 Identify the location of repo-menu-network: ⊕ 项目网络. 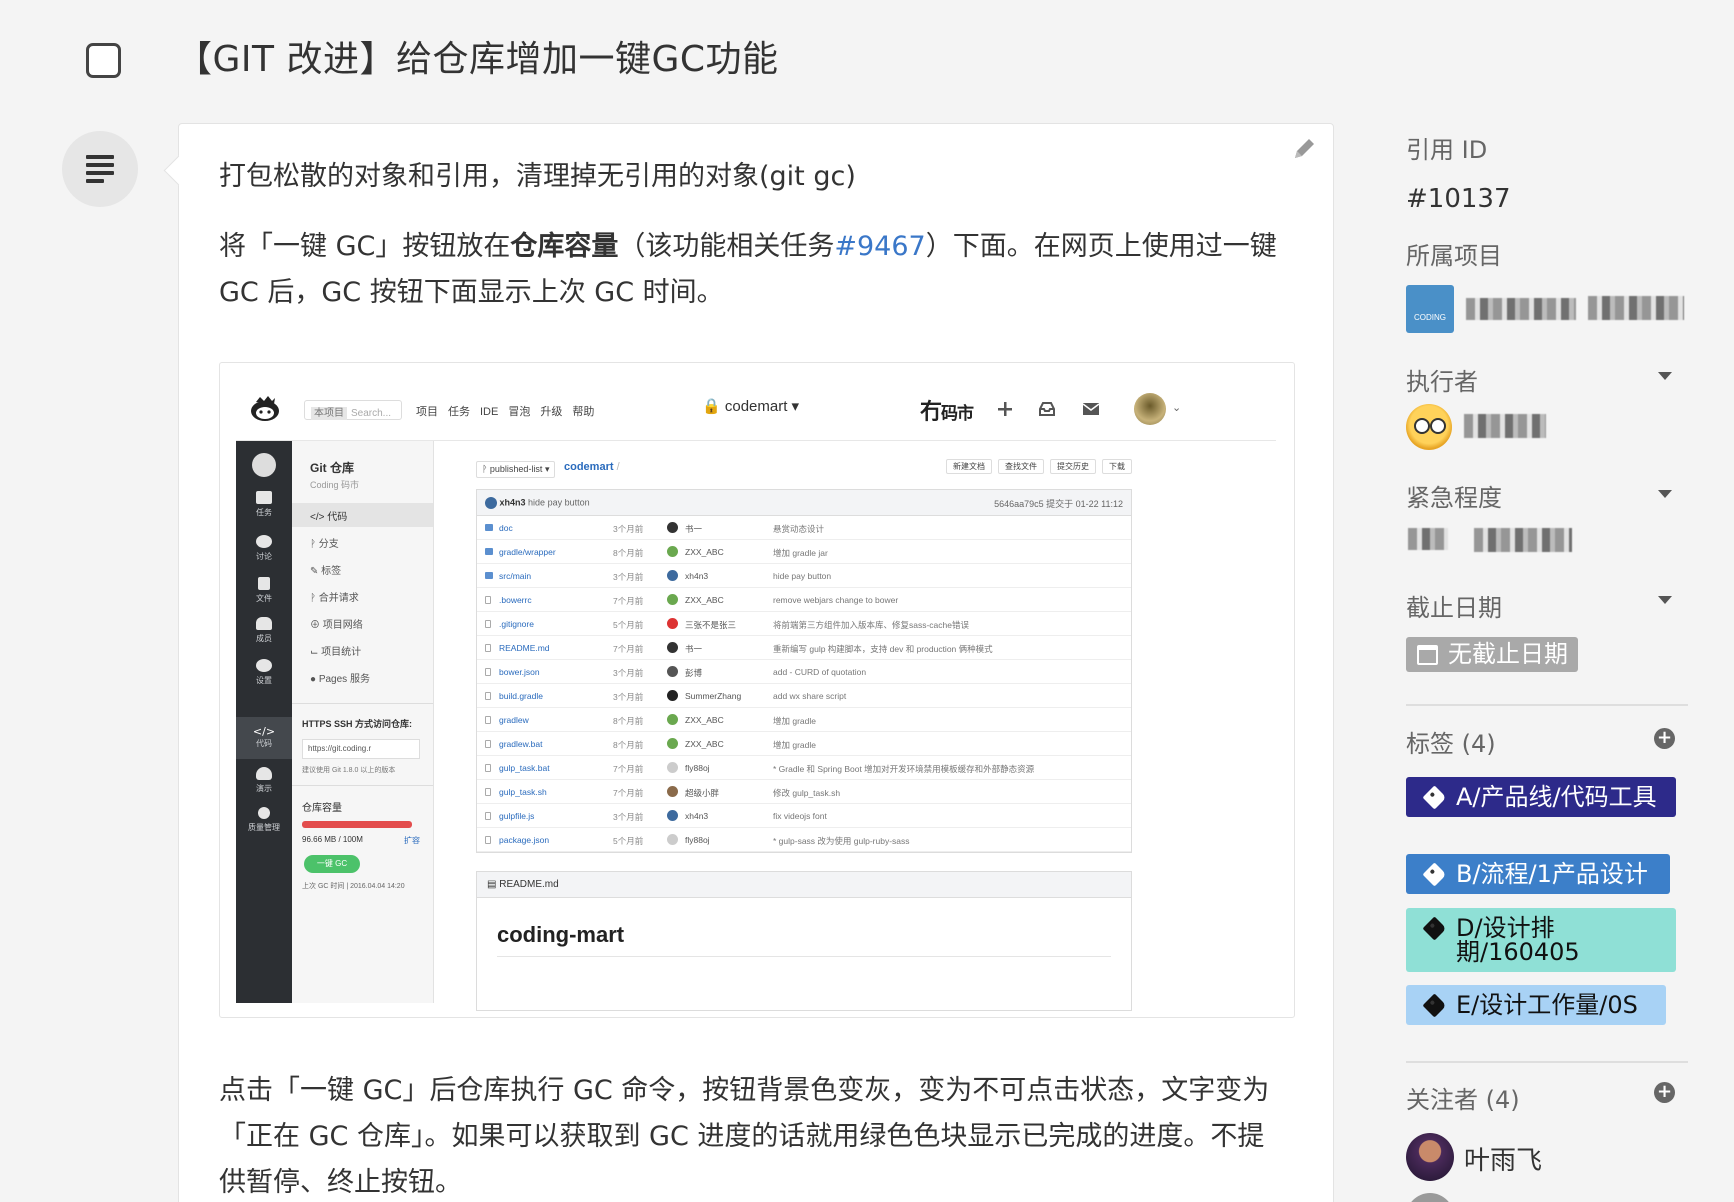
(362, 623).